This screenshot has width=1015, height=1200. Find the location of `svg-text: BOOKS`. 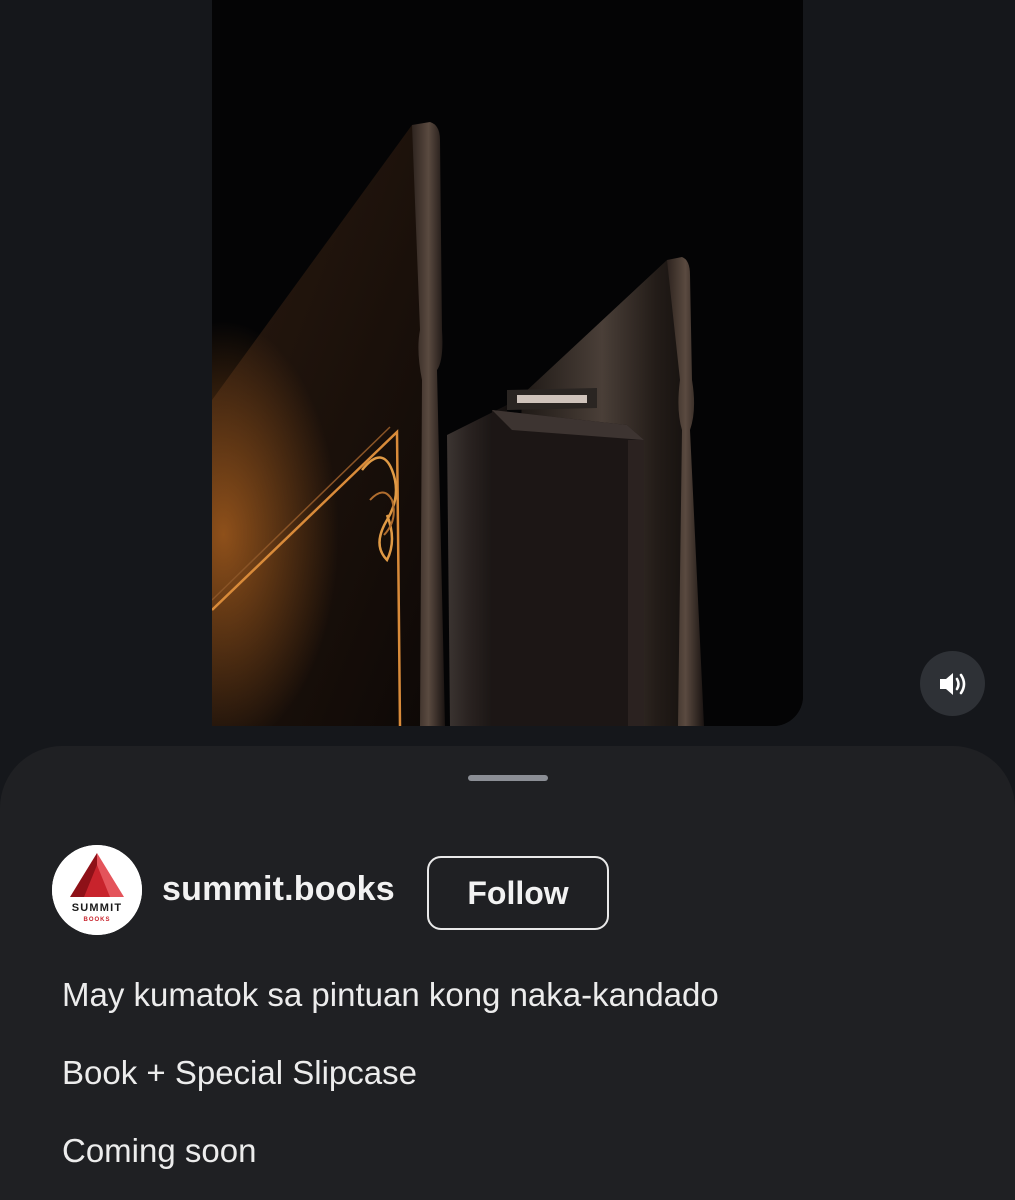

svg-text: BOOKS is located at coordinates (96, 920).